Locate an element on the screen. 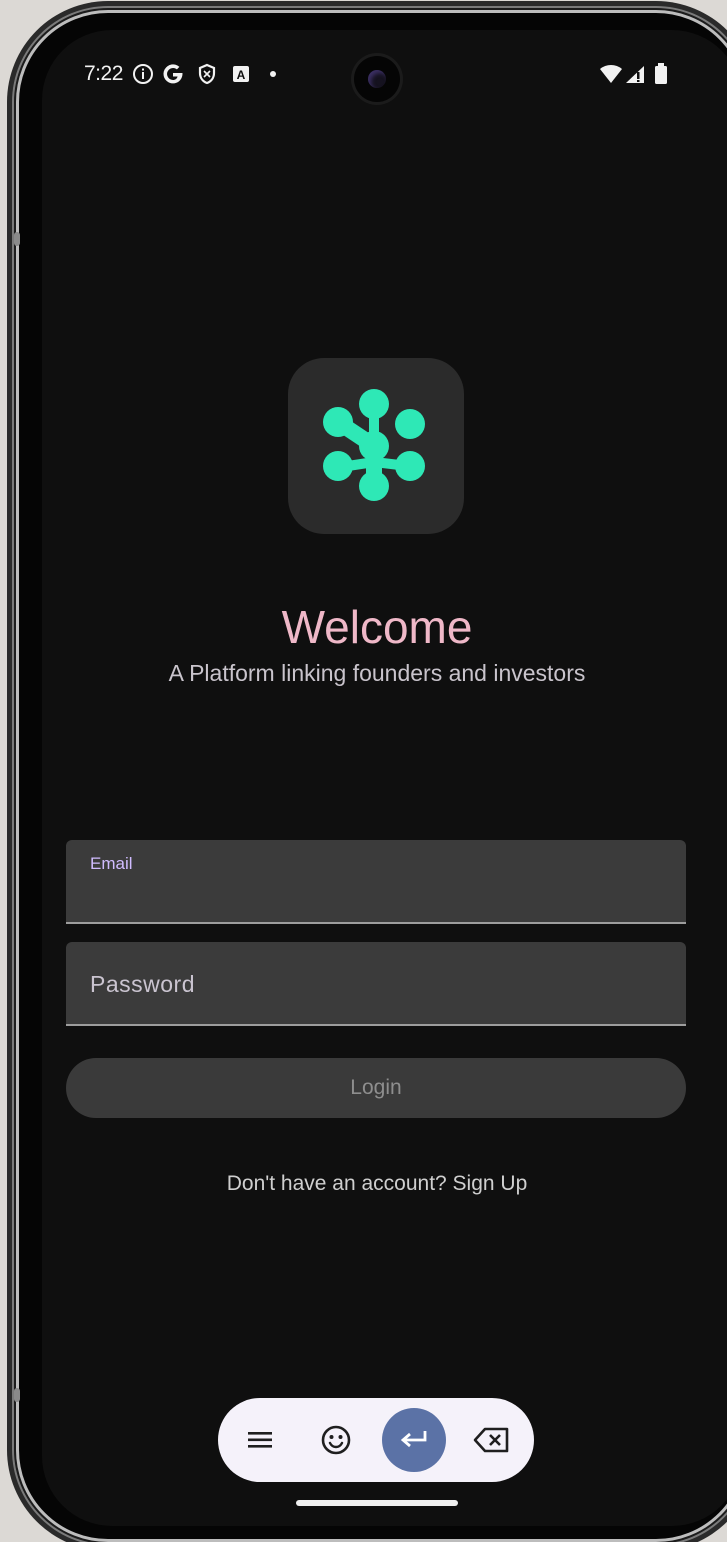 Image resolution: width=727 pixels, height=1542 pixels. wifi-icon is located at coordinates (611, 74).